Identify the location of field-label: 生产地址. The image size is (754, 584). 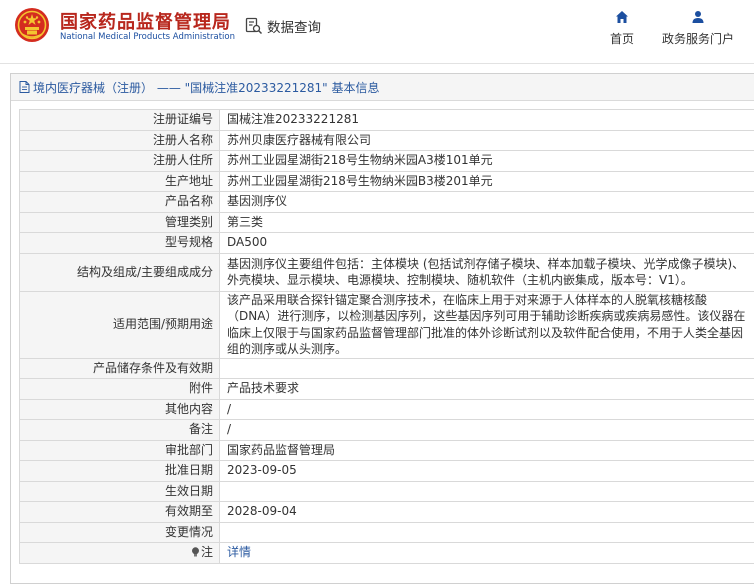
(119, 181).